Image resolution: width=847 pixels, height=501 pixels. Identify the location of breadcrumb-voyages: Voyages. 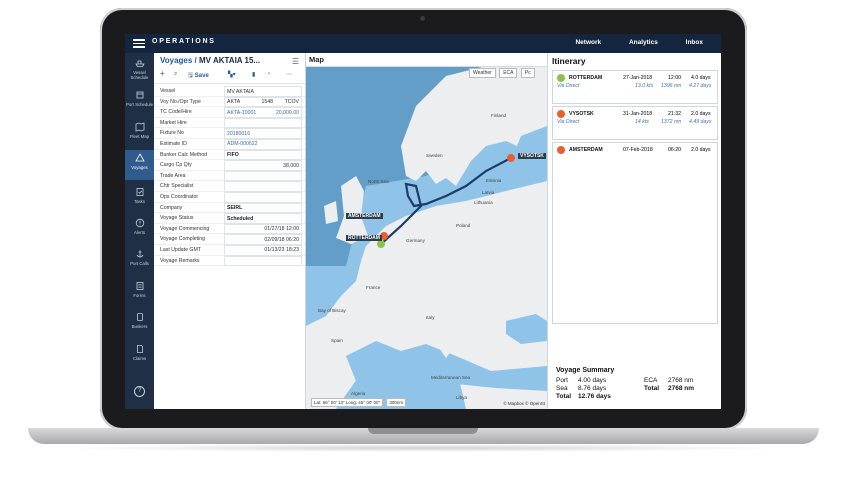
(176, 60).